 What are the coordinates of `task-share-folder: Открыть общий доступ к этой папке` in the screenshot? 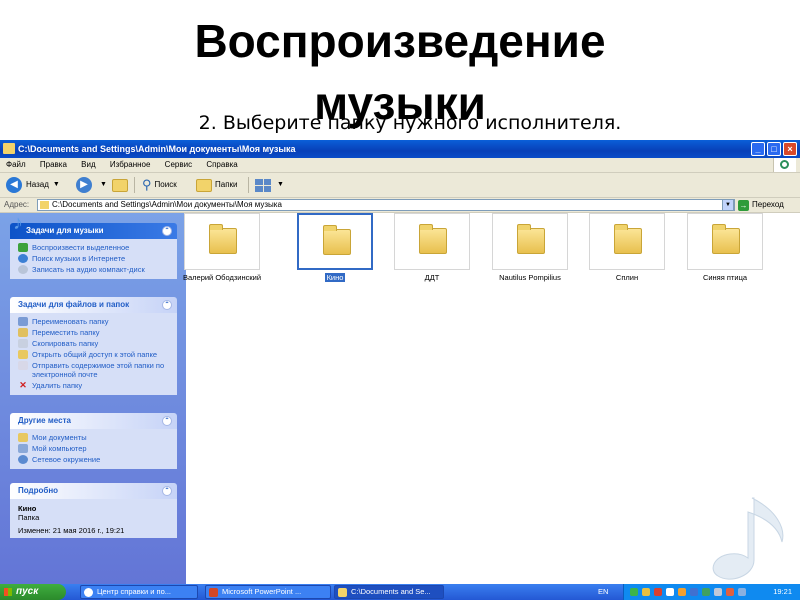 It's located at (97, 354).